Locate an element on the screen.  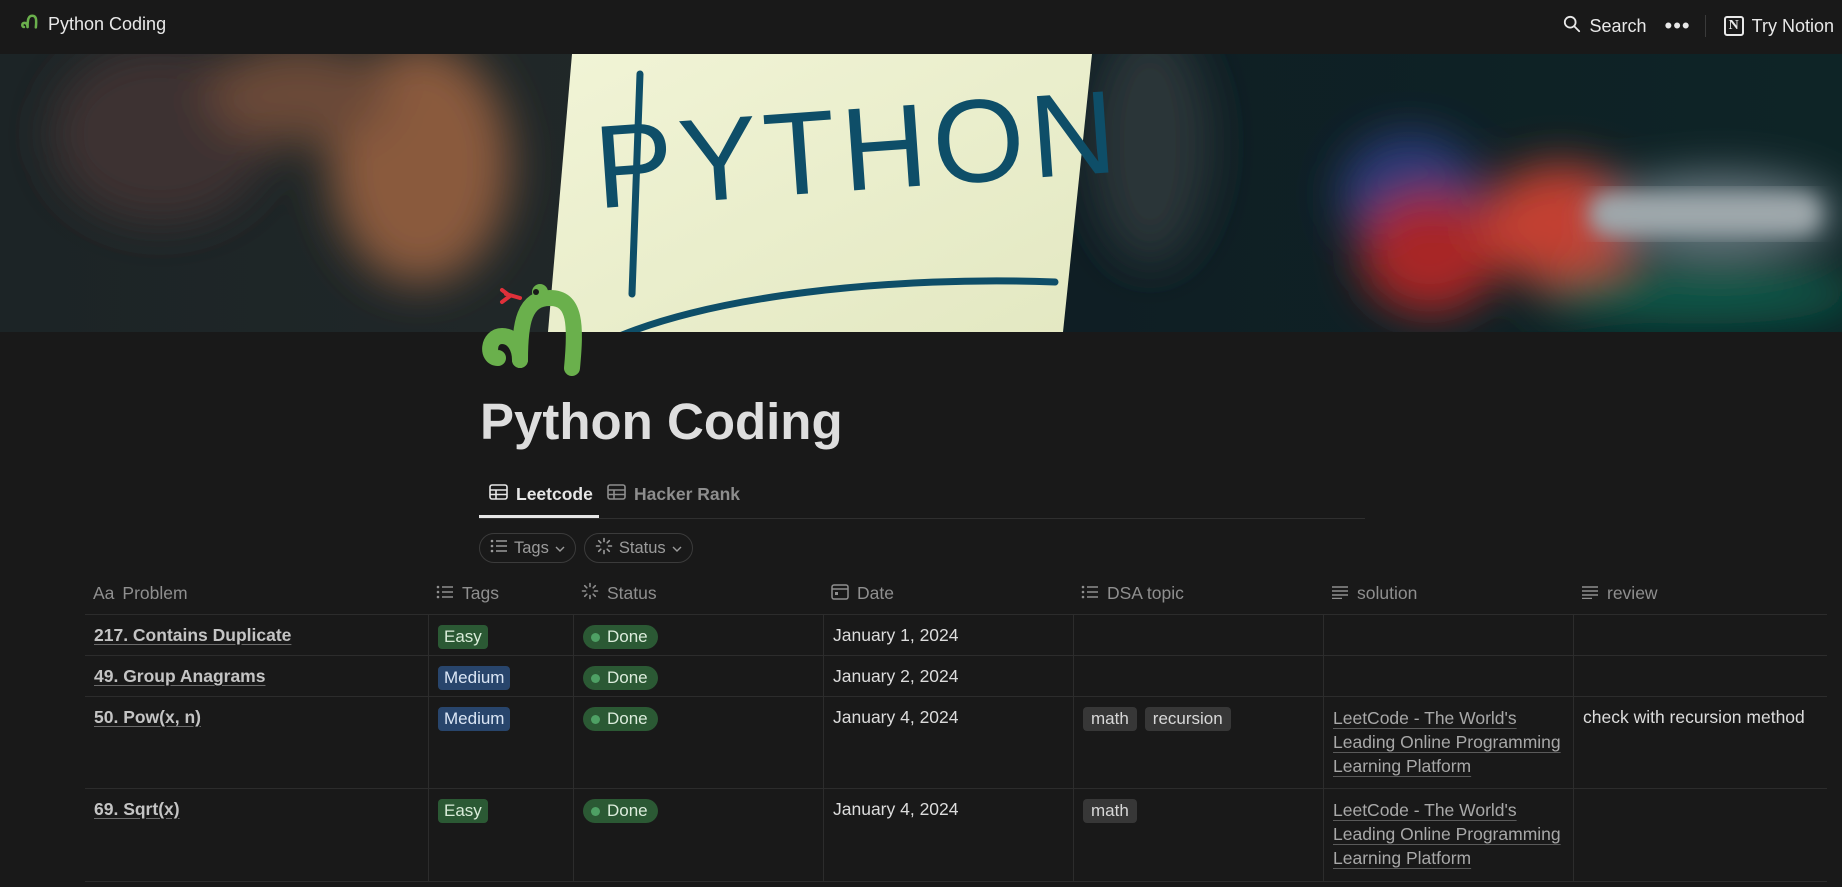
title-property-icon: Aa is located at coordinates (104, 593).